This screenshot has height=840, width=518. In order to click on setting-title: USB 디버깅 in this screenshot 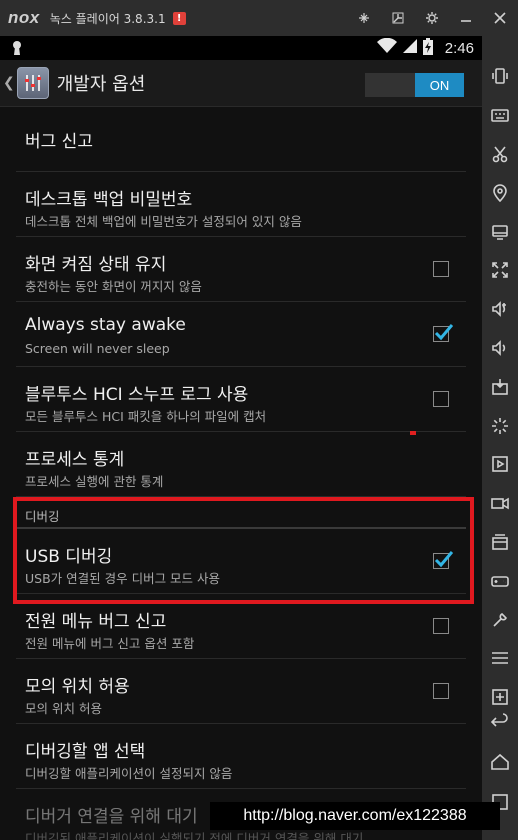, I will do `click(69, 557)`.